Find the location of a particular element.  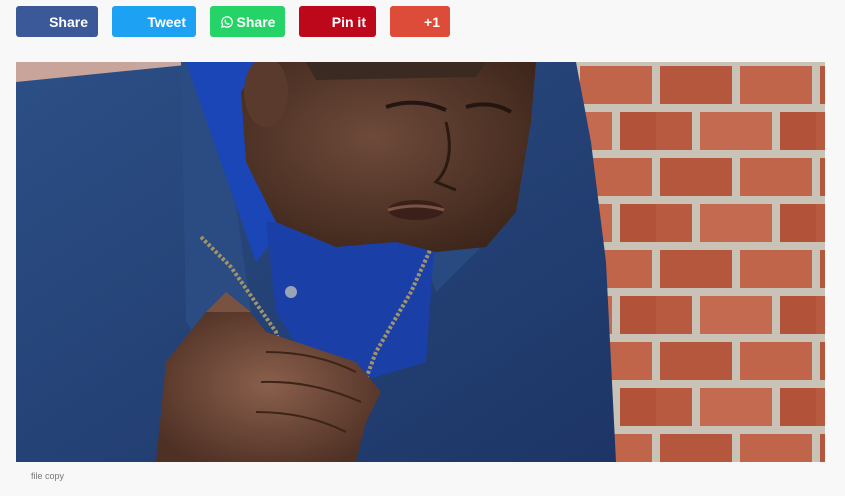

whatsapp-share-label: Share is located at coordinates (256, 21).